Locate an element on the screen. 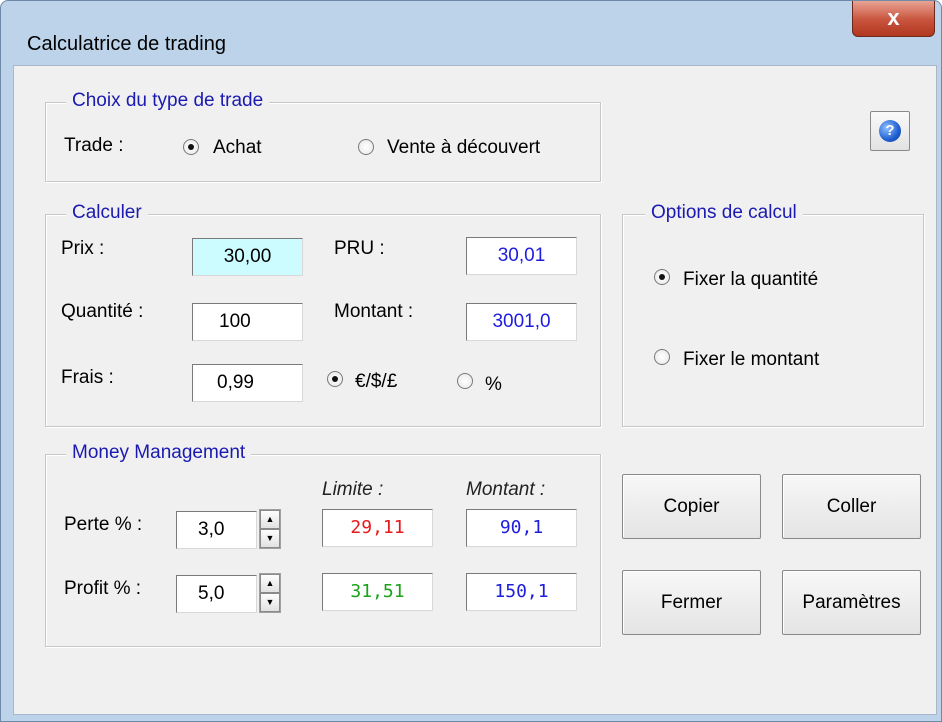 The height and width of the screenshot is (722, 942). perte-stepper: ▲ ▼ is located at coordinates (270, 529).